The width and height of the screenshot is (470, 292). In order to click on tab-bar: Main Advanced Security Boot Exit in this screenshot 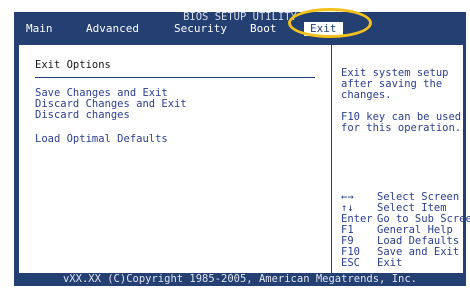, I will do `click(240, 29)`.